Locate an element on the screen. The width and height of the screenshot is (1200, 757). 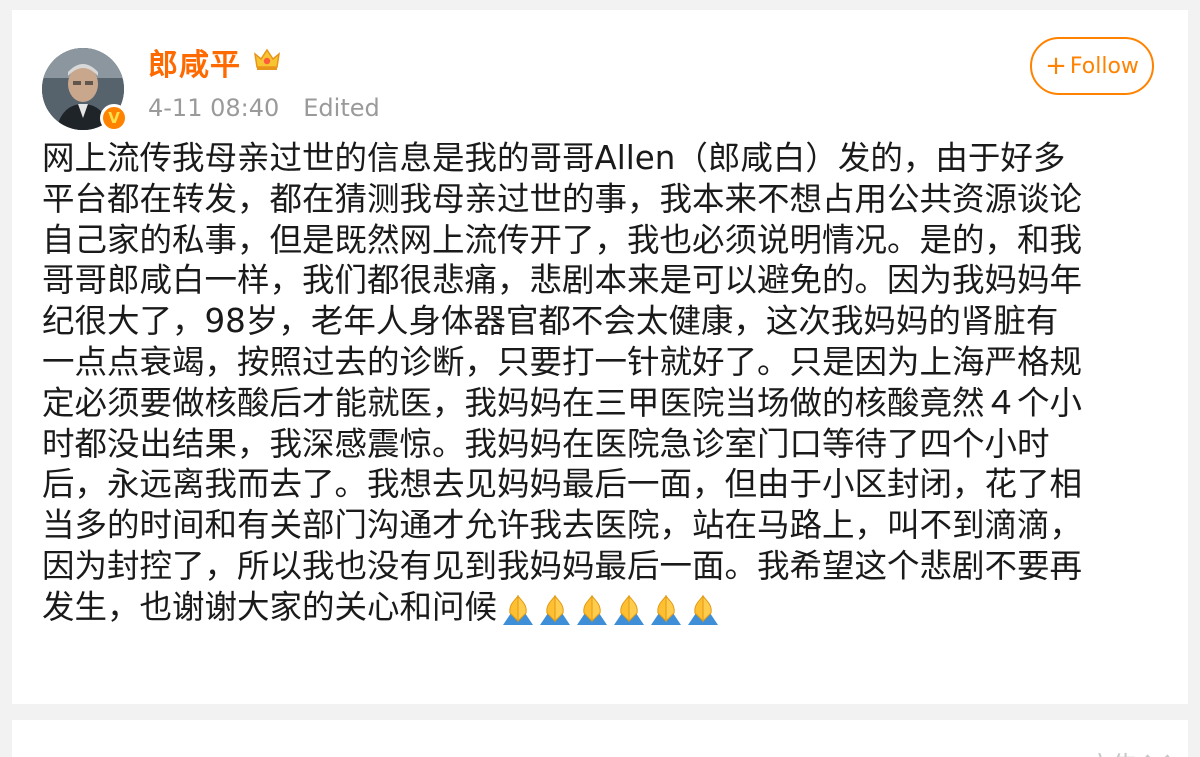
post-text-line: 后，永远离我而去了。我想去见妈妈最后一面，但由于小区封闭，花了相 is located at coordinates (562, 484).